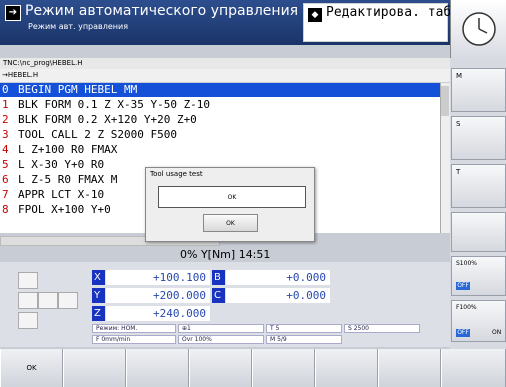 The height and width of the screenshot is (387, 506). I want to click on mode-info: Режим: HOM., so click(134, 328).